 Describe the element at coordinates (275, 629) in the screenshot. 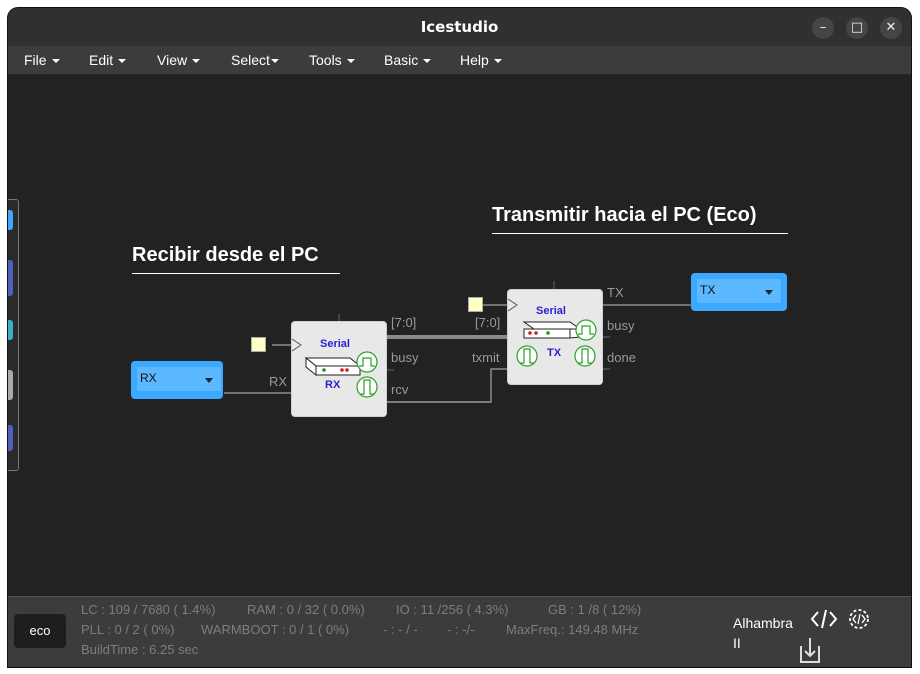

I see `stat-warmboot: WARMBOOT : 0 / 1 ( 0%)` at that location.